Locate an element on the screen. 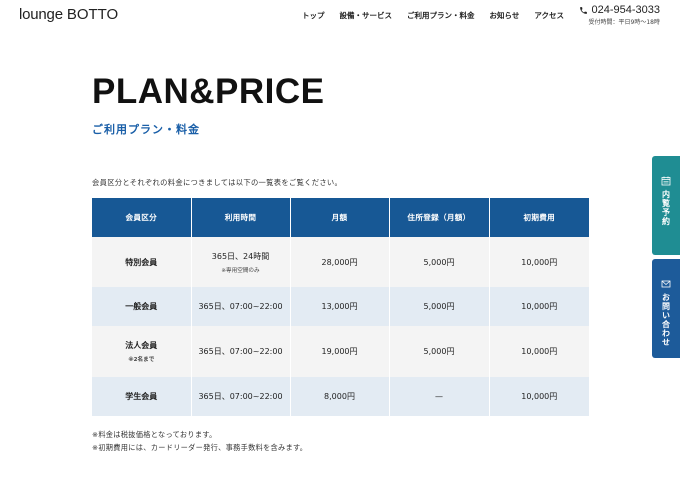  table-header-row: 会員区分 利用時間 月額 住所登録（月額） 初期費用 is located at coordinates (340, 217).